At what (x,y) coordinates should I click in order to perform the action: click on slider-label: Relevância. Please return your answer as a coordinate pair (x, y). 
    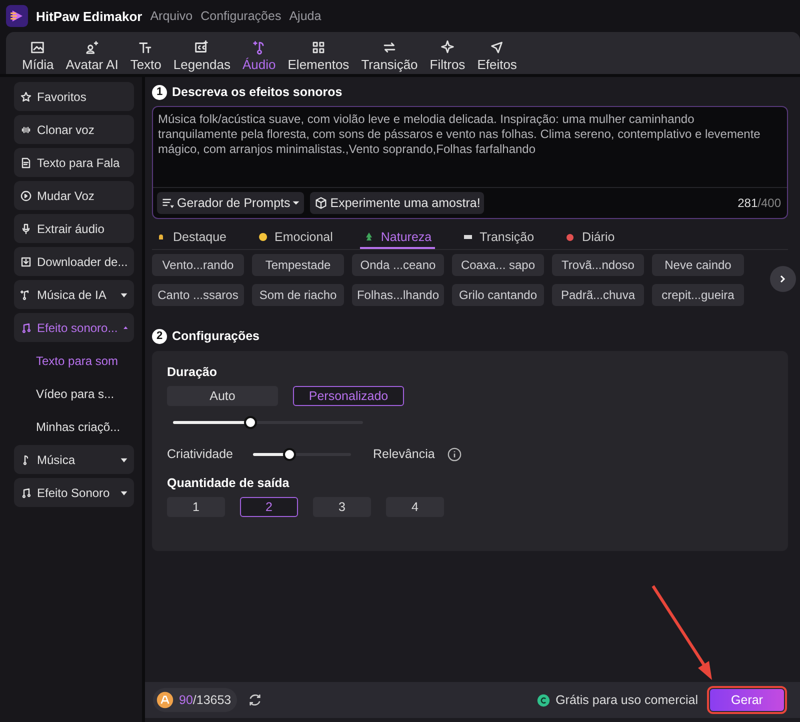
    Looking at the image, I should click on (404, 454).